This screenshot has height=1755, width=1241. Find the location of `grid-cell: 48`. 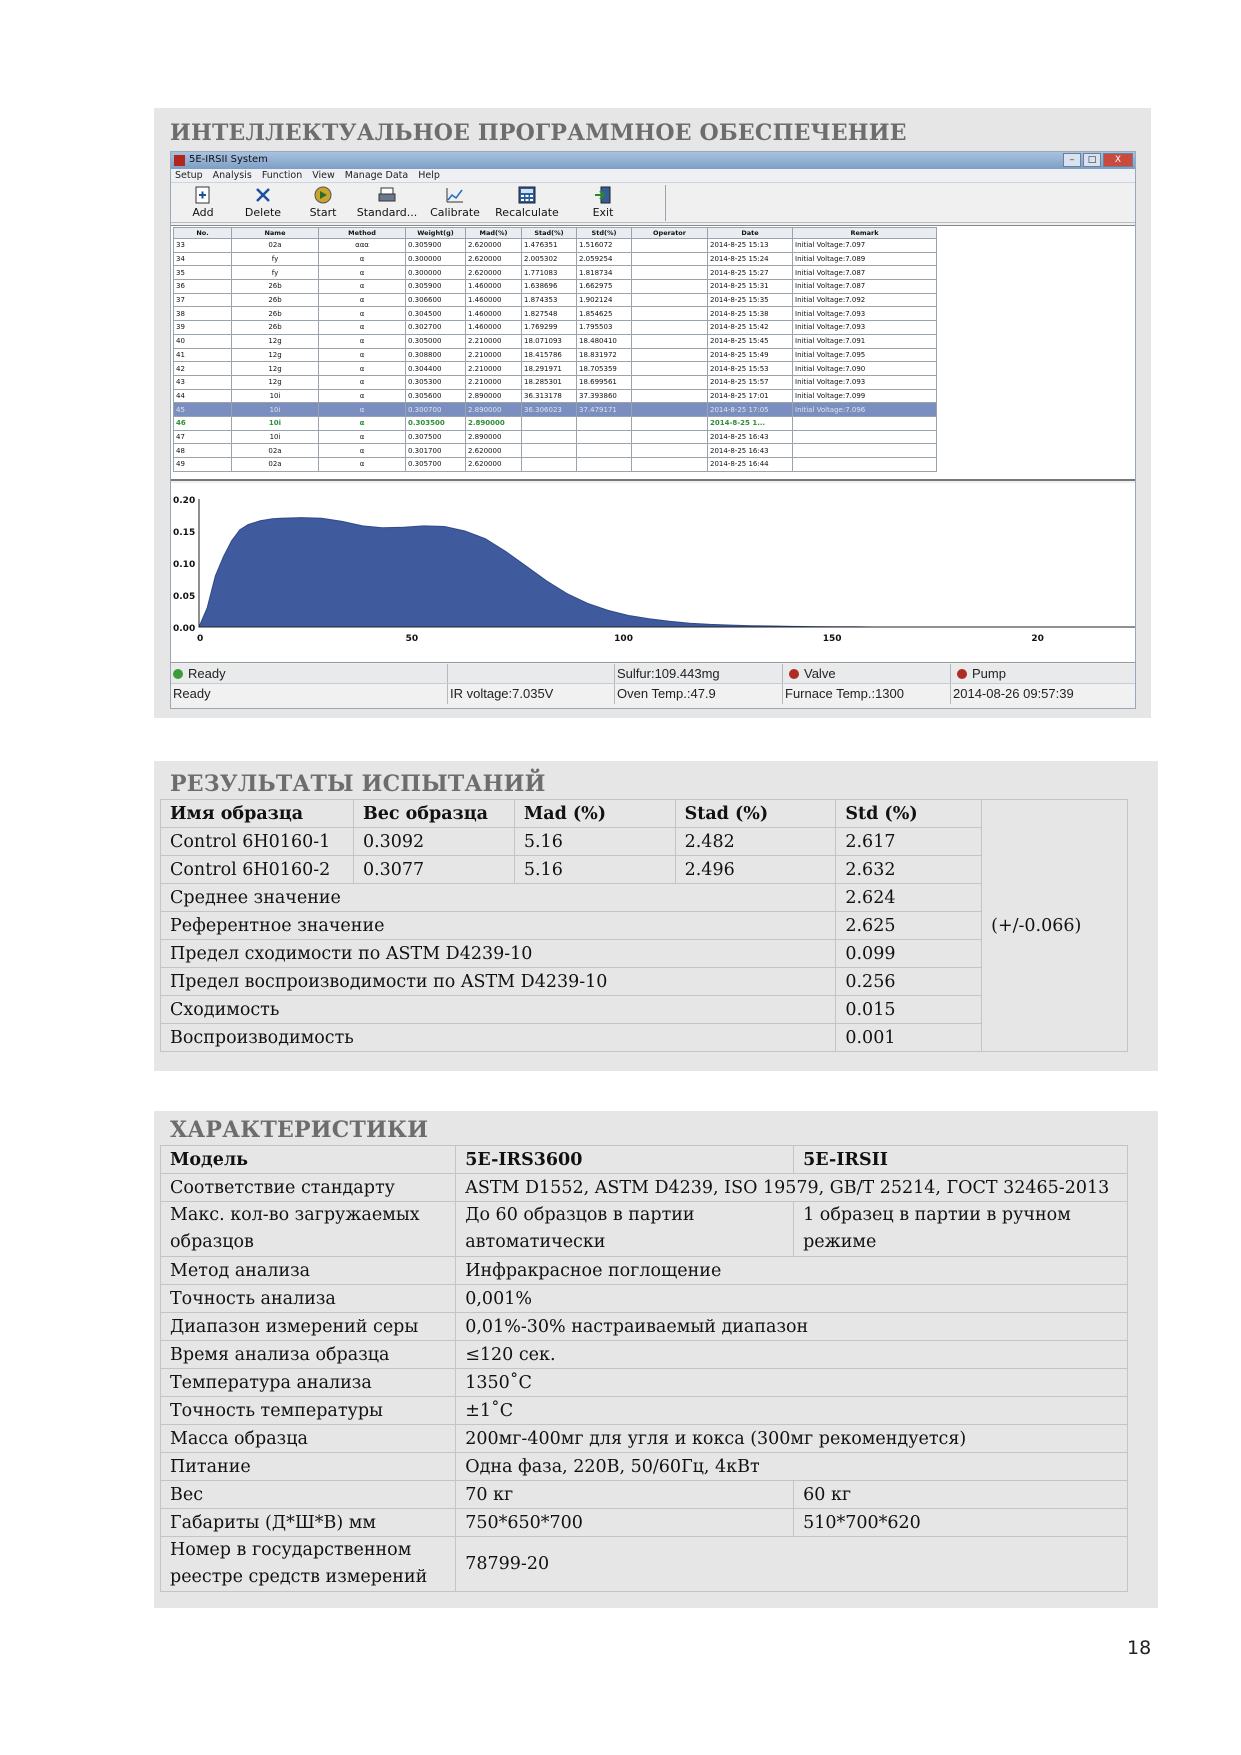

grid-cell: 48 is located at coordinates (202, 450).